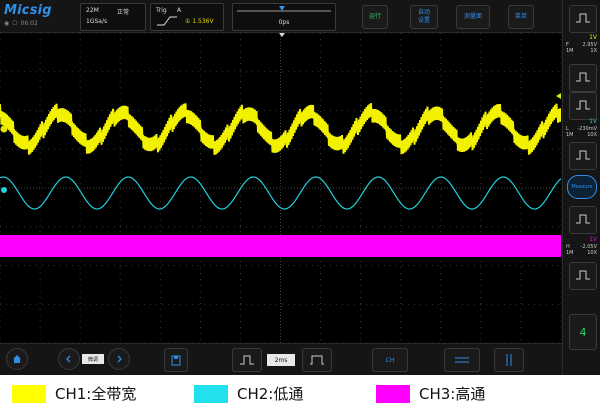  Describe the element at coordinates (570, 51) in the screenshot. I see `ch1-impedance: 1M` at that location.